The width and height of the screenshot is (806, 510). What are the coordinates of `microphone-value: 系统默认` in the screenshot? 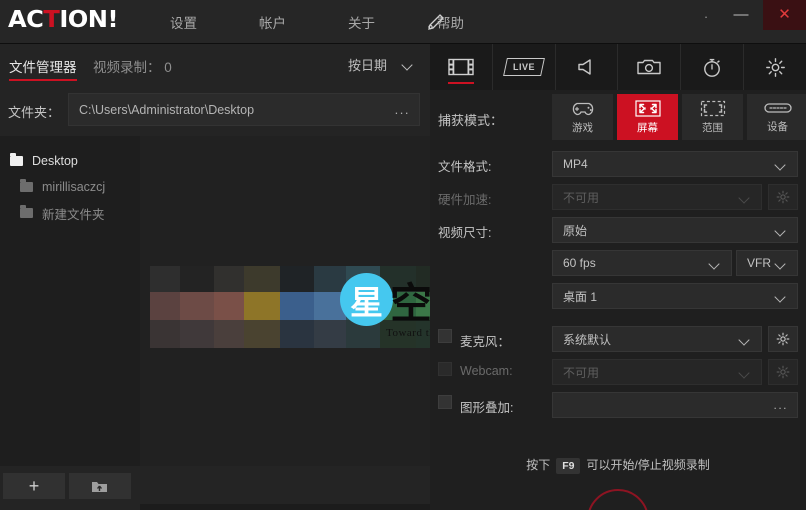 It's located at (587, 339).